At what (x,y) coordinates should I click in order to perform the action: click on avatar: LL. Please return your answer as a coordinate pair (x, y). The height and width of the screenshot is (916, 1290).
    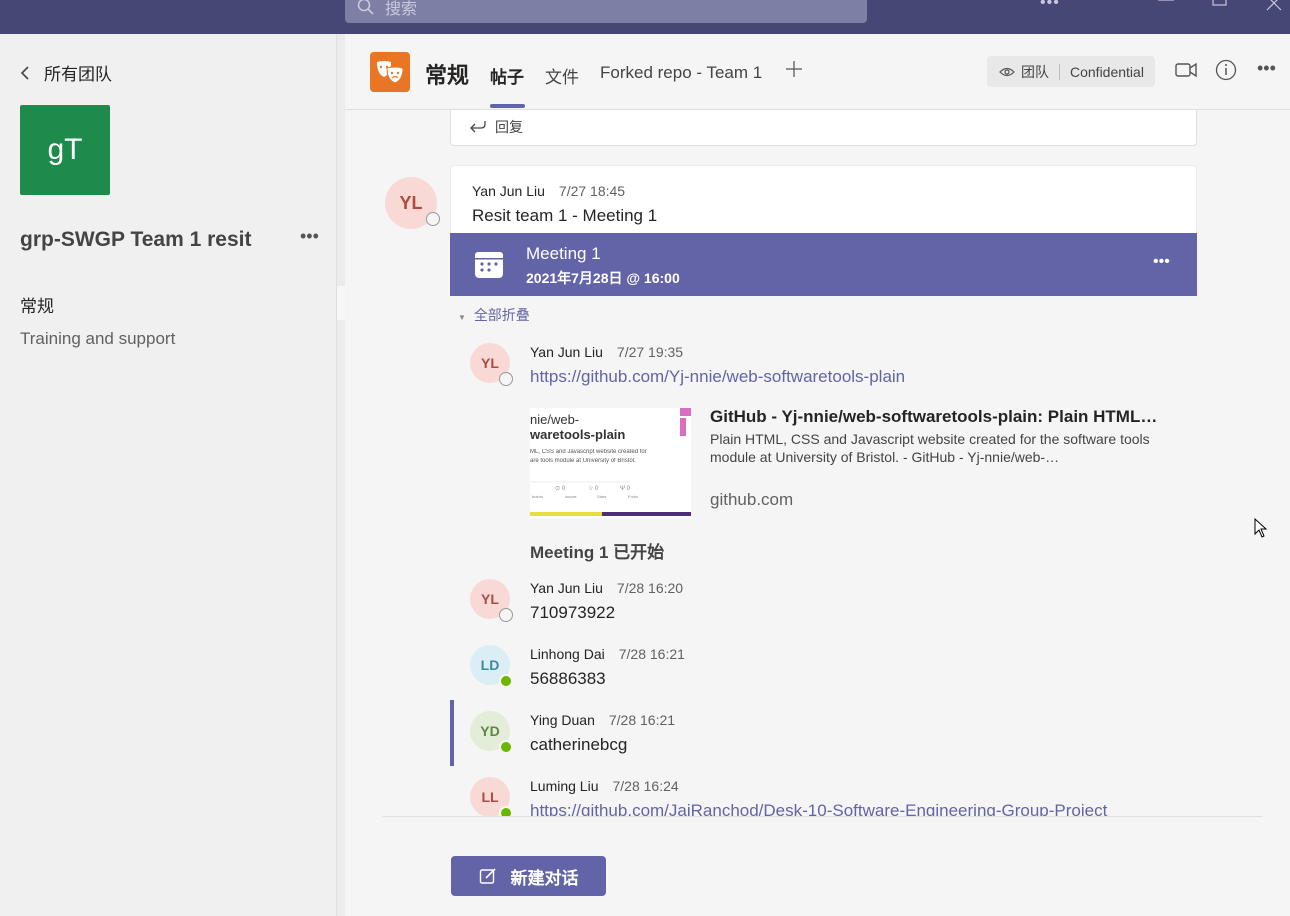
    Looking at the image, I should click on (491, 796).